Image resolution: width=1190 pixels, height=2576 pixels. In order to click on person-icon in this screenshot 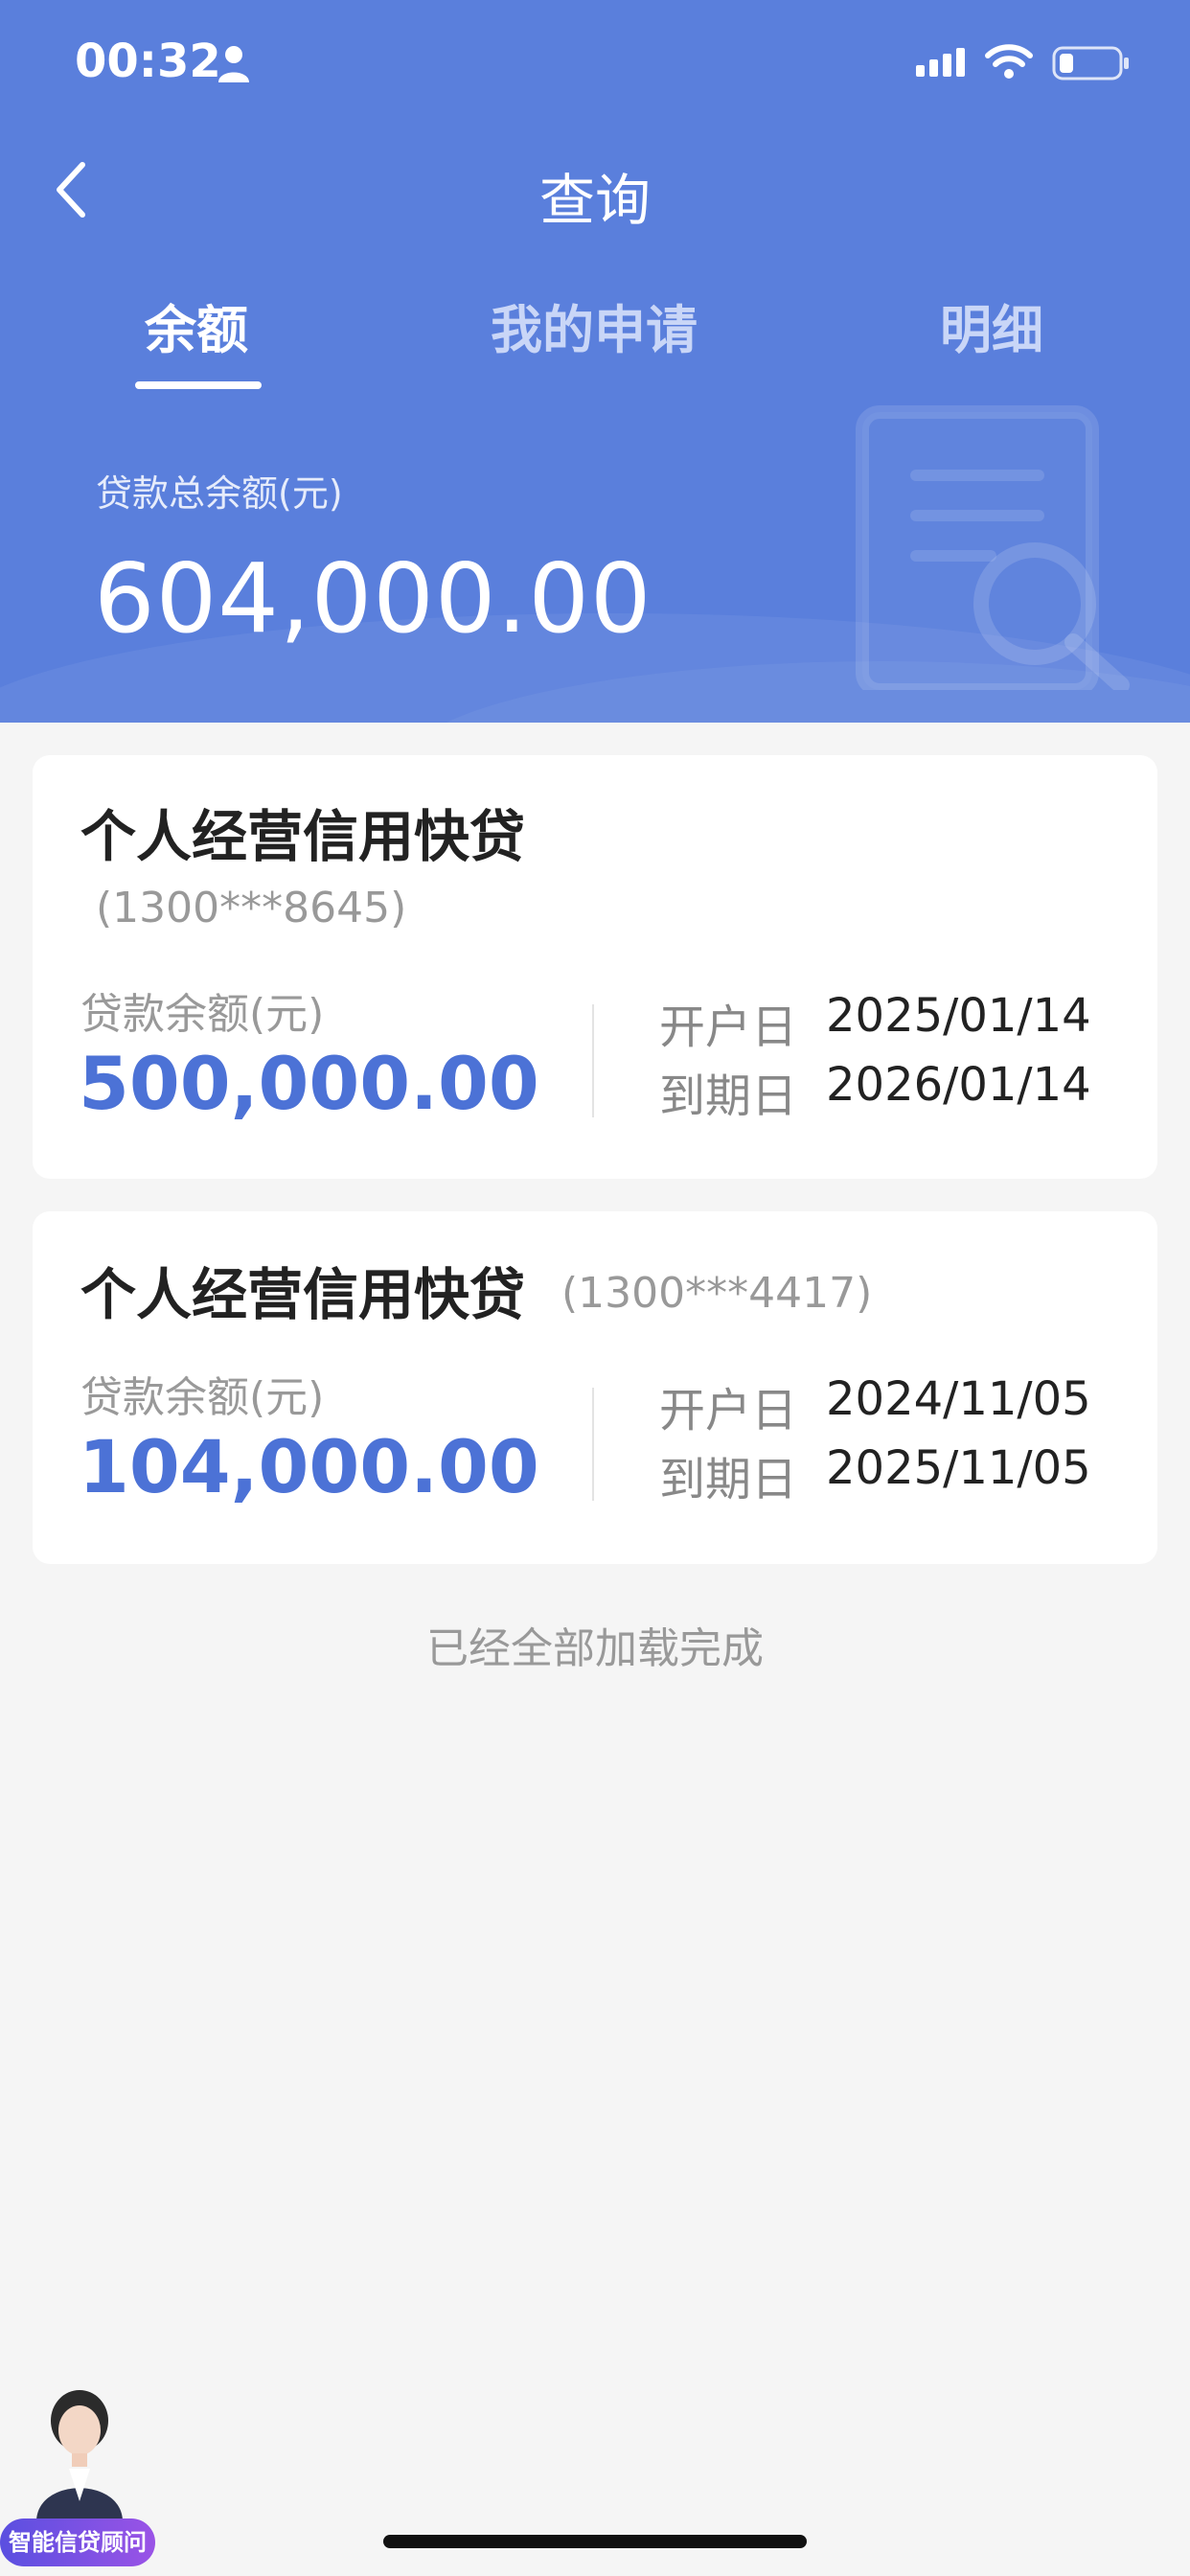, I will do `click(234, 64)`.